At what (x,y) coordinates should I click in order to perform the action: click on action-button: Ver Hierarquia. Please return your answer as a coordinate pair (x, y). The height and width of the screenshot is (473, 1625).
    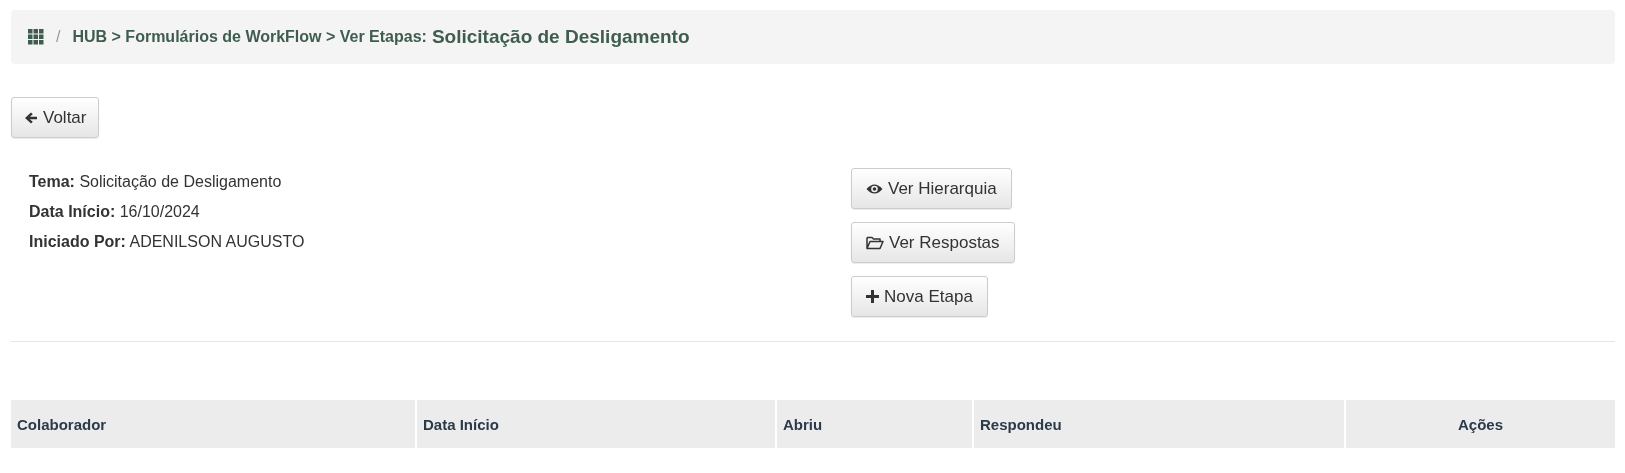
    Looking at the image, I should click on (931, 188).